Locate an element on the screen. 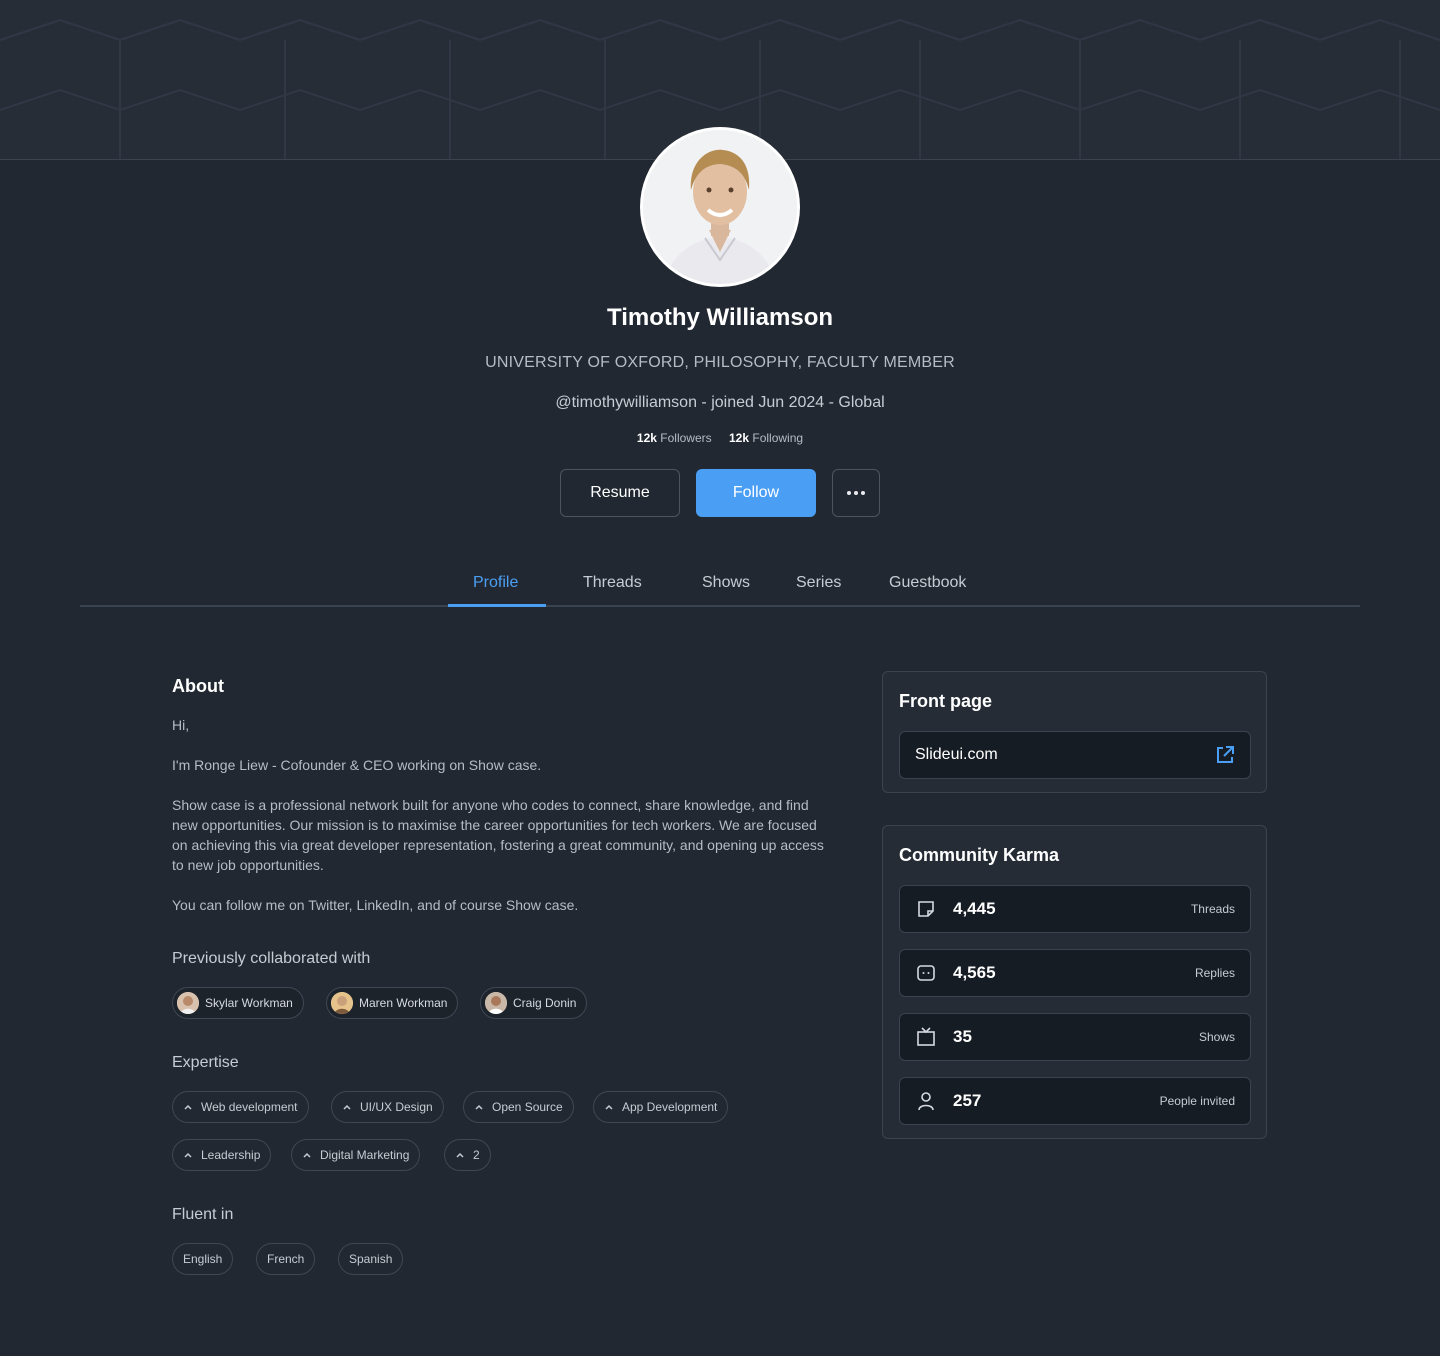  more-options-button is located at coordinates (856, 493).